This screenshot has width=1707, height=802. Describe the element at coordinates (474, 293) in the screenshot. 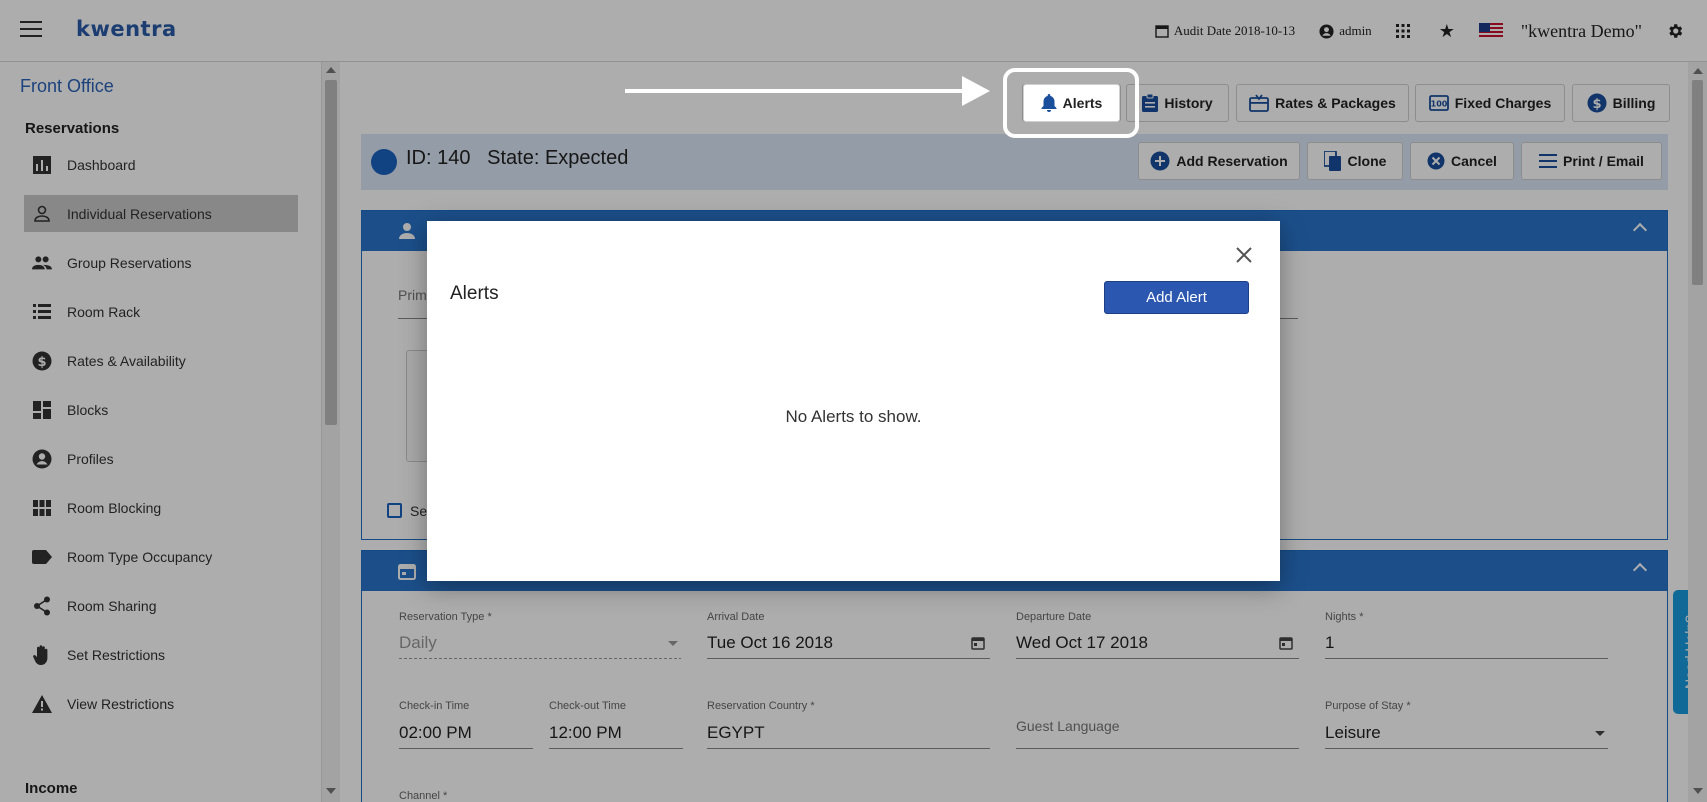

I see `dialog-title: Alerts` at that location.